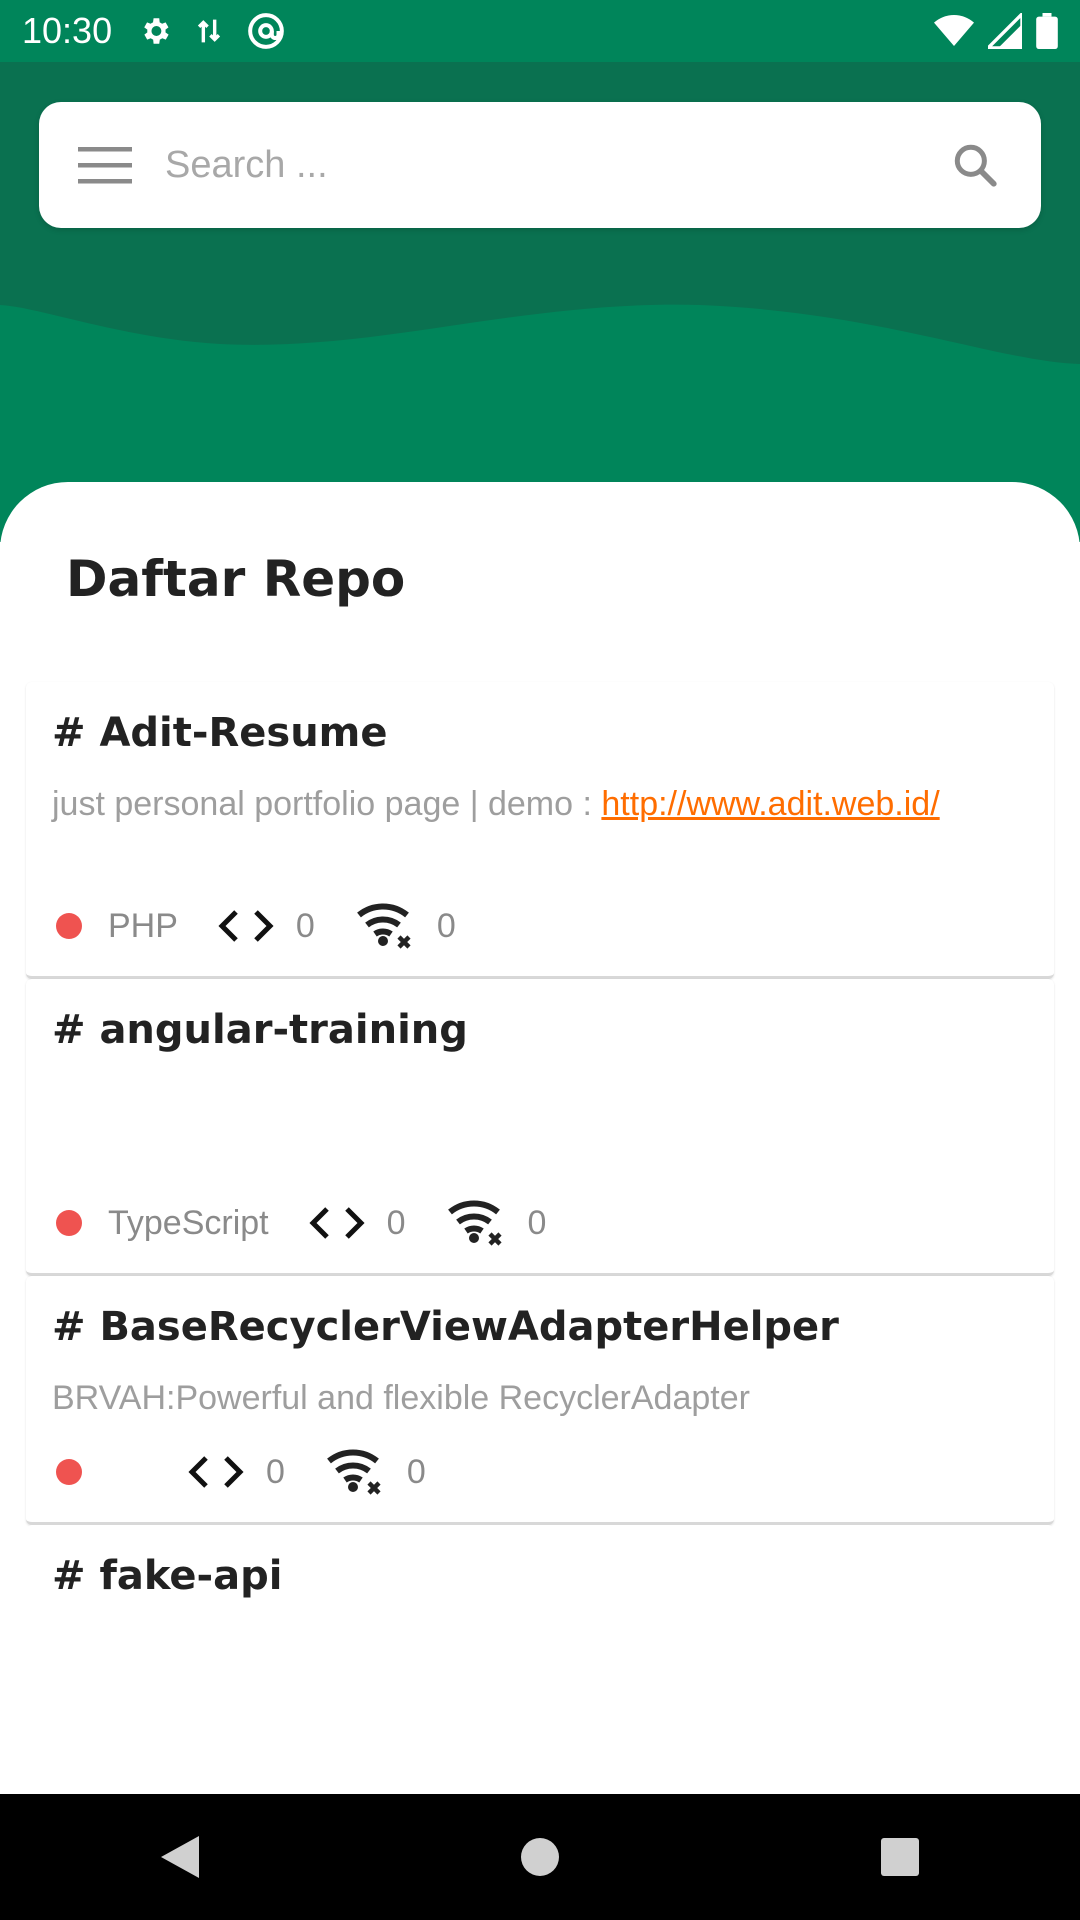 The image size is (1080, 1920). I want to click on menu-button, so click(105, 165).